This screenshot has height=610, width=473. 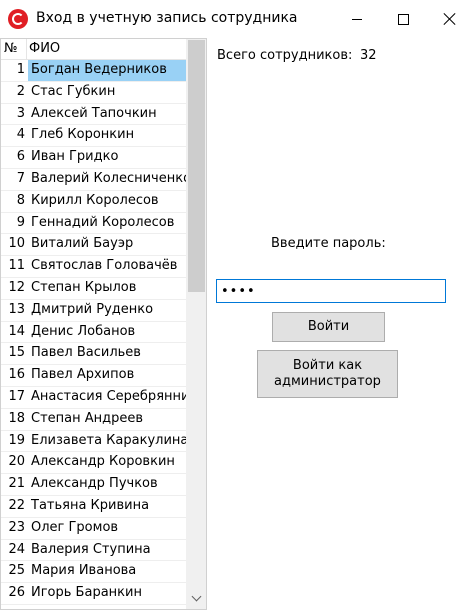 I want to click on login-button: Войти, so click(x=328, y=327).